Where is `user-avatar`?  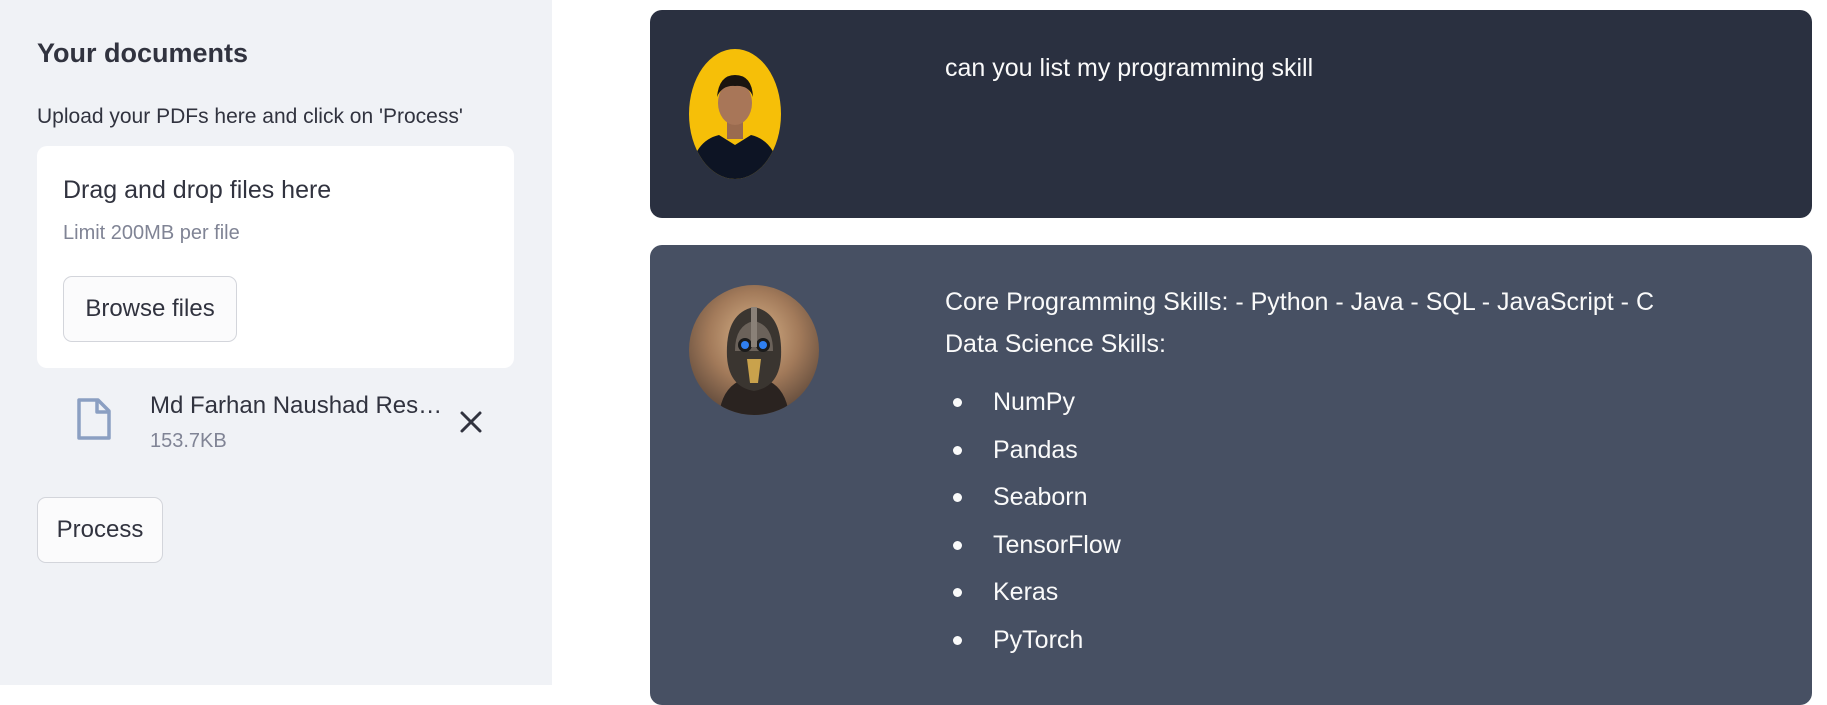
user-avatar is located at coordinates (735, 114).